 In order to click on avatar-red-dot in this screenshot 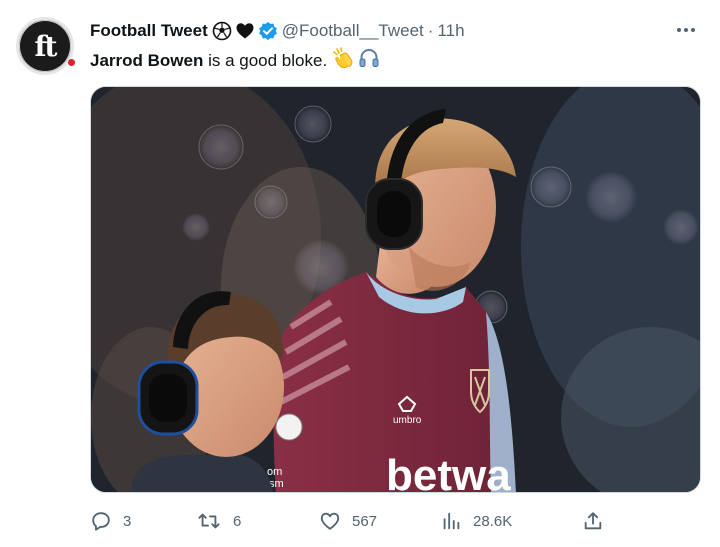, I will do `click(71, 62)`.